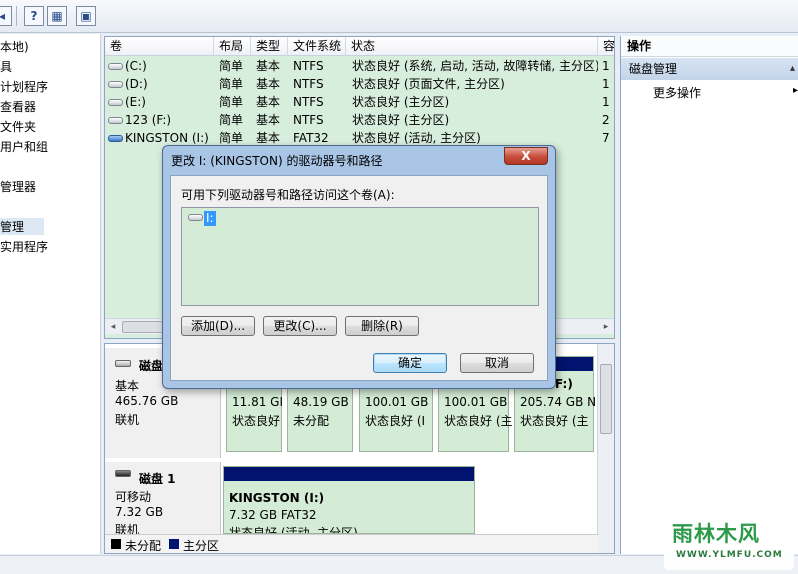 The width and height of the screenshot is (798, 574). I want to click on watermark-logo: 雨林木风 WWW.YLMFU.COM, so click(729, 541).